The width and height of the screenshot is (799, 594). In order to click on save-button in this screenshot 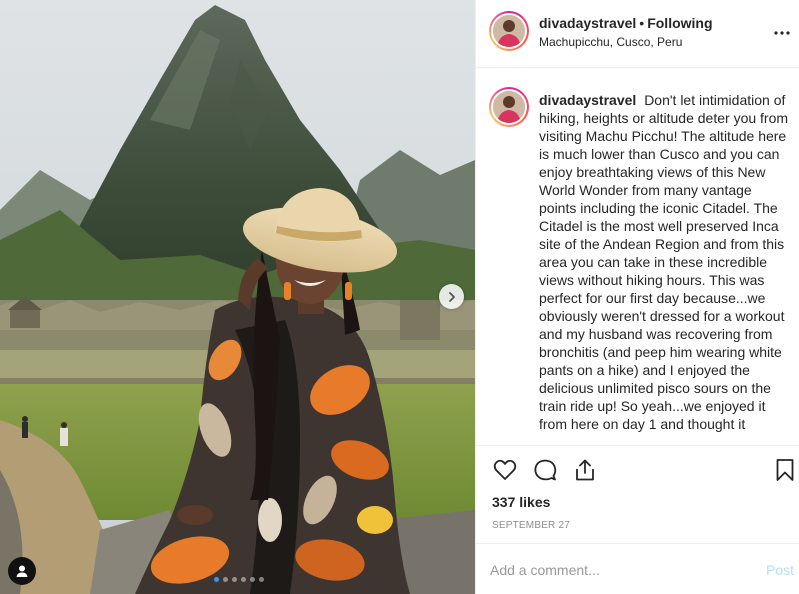, I will do `click(785, 470)`.